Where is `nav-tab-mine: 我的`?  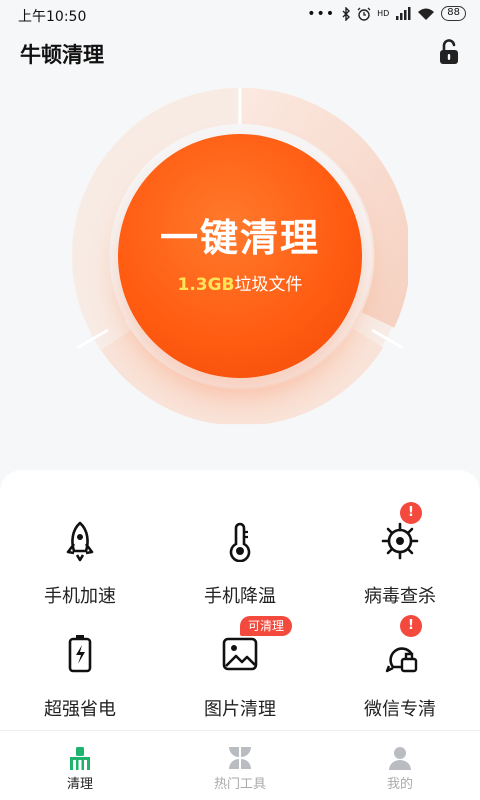 nav-tab-mine: 我的 is located at coordinates (400, 765).